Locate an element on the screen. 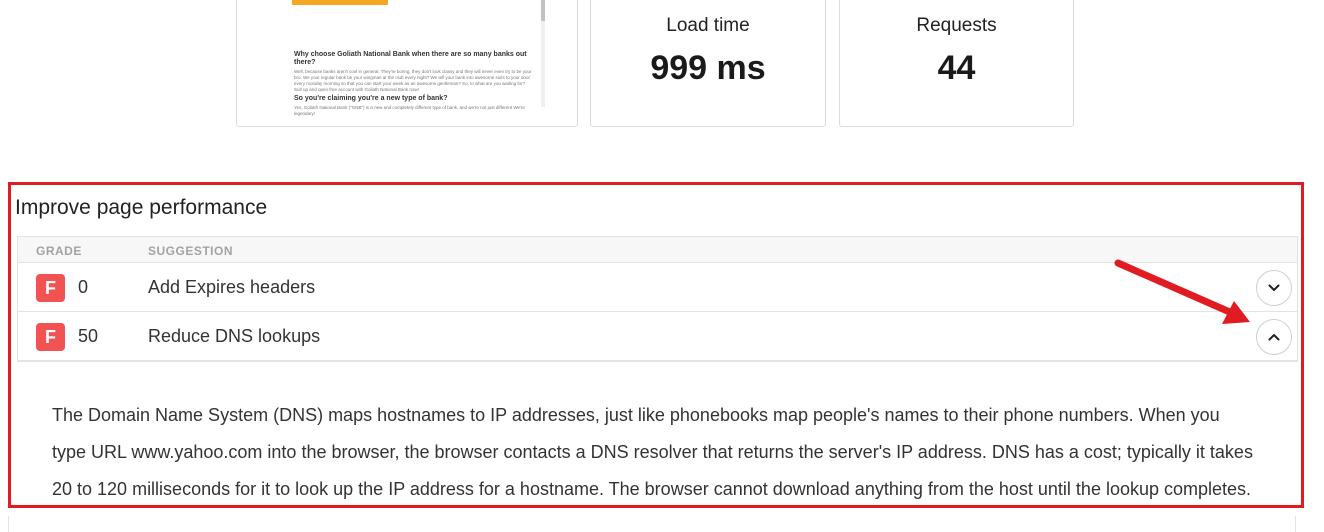  requests-label: Requests is located at coordinates (956, 25).